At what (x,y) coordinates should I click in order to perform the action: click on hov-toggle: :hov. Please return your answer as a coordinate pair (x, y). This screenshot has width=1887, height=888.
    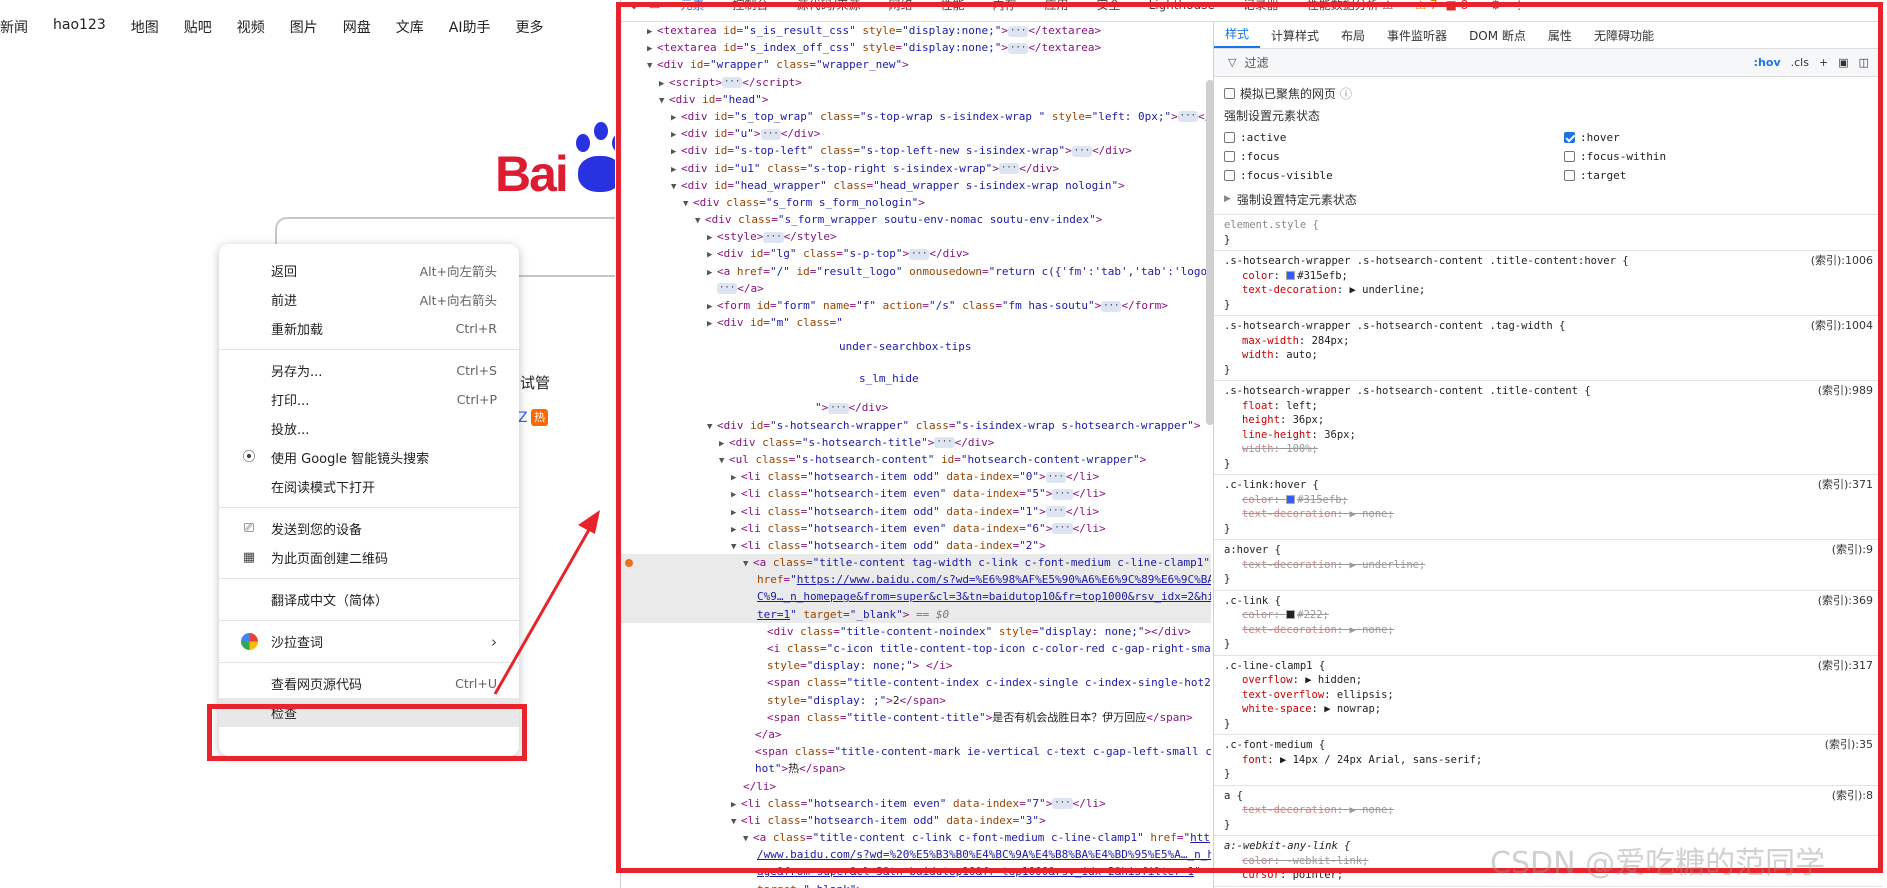
    Looking at the image, I should click on (1767, 62).